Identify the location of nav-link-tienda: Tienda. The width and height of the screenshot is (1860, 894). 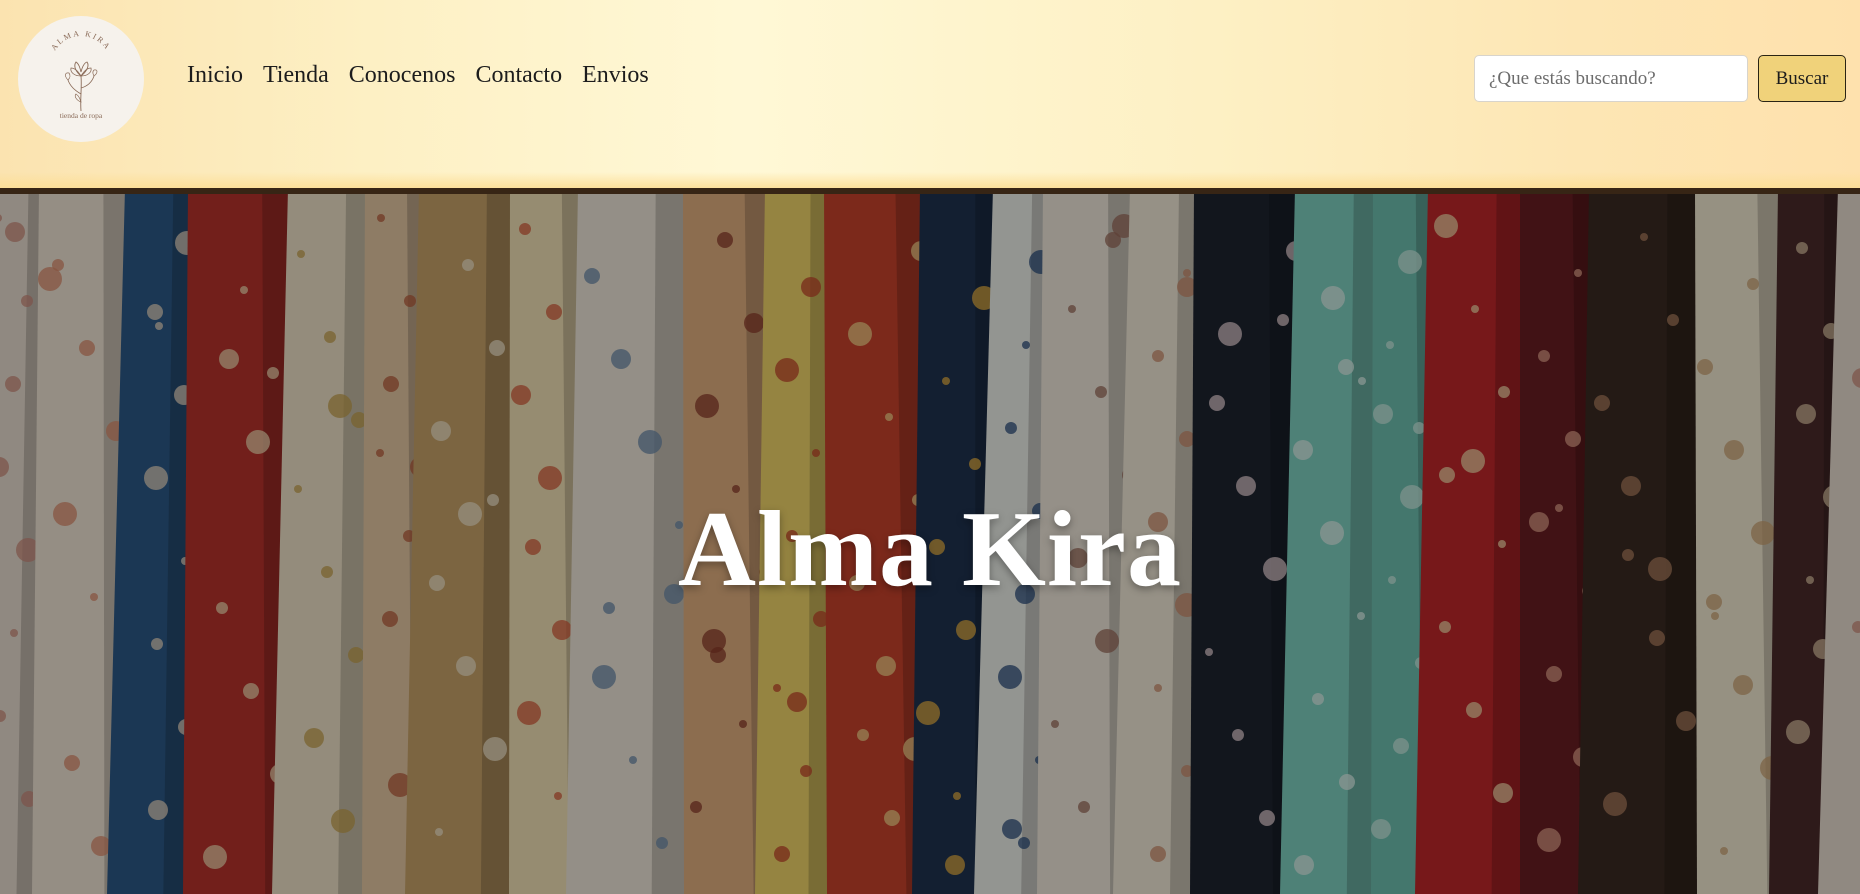
(296, 75).